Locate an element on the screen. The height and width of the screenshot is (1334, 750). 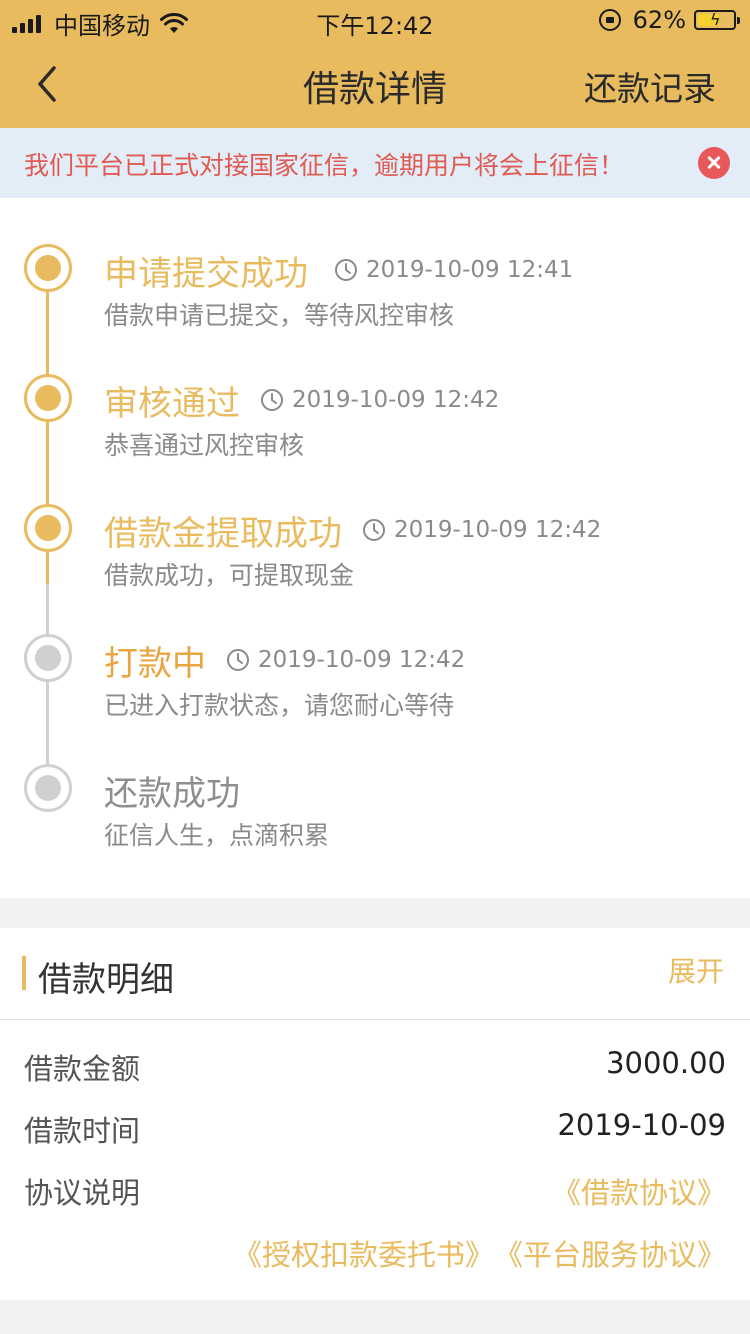
timeline-step: 借款金提取成功 2019-10-09 12:42 借款成功，可提取现金 is located at coordinates (419, 550).